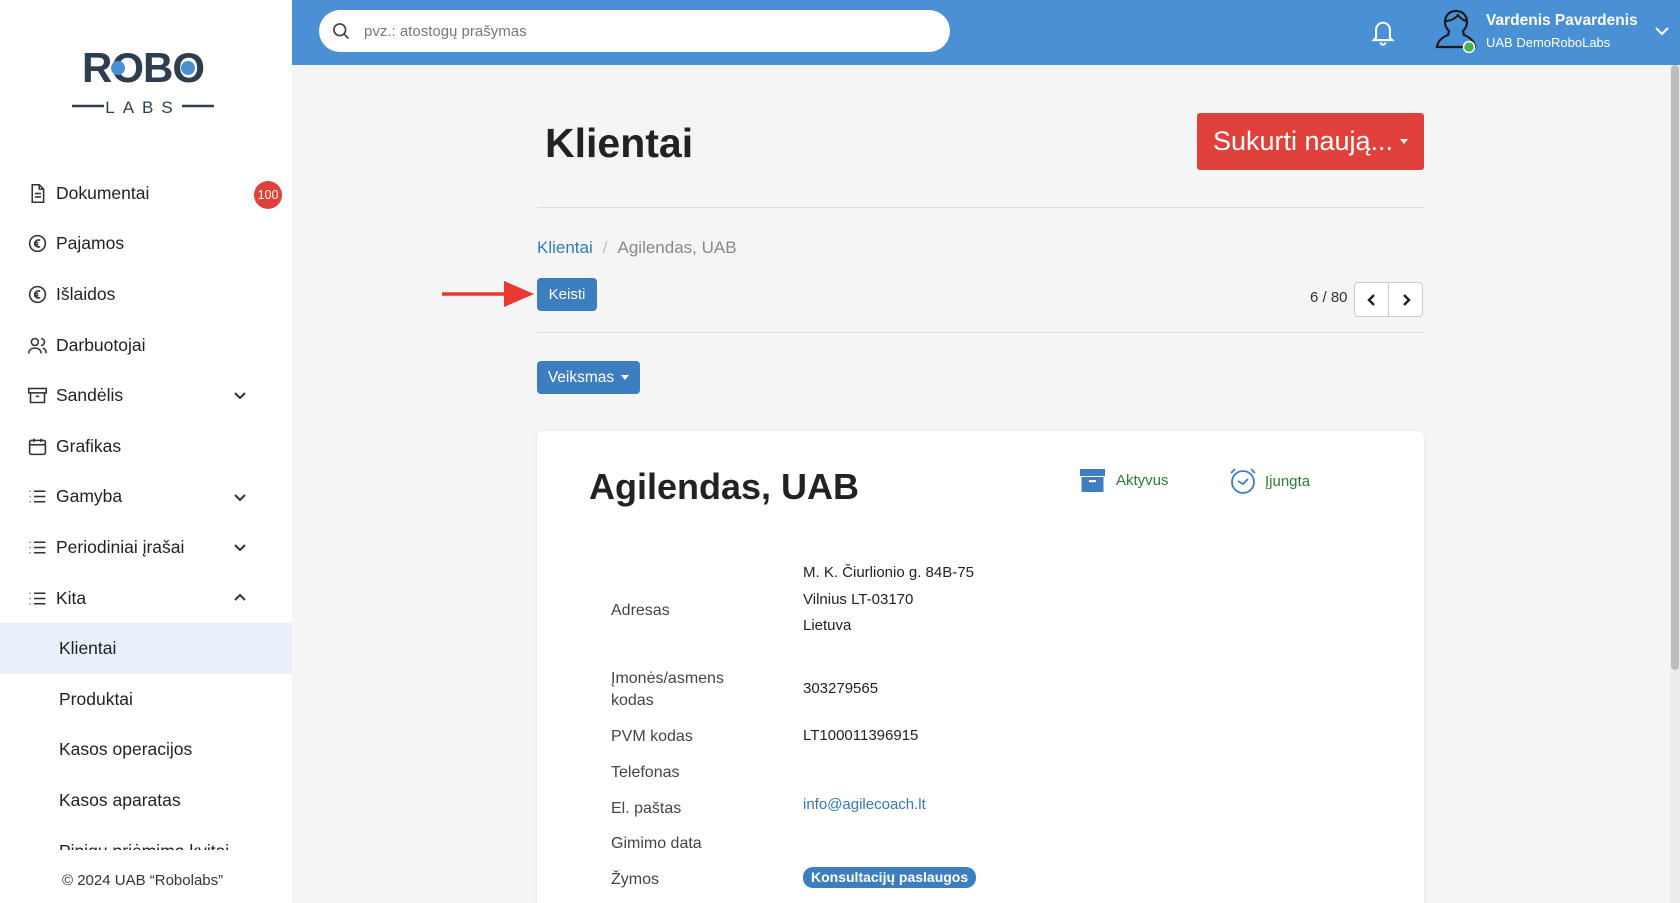  I want to click on user-name: Vardenis Pavardenis, so click(1562, 21).